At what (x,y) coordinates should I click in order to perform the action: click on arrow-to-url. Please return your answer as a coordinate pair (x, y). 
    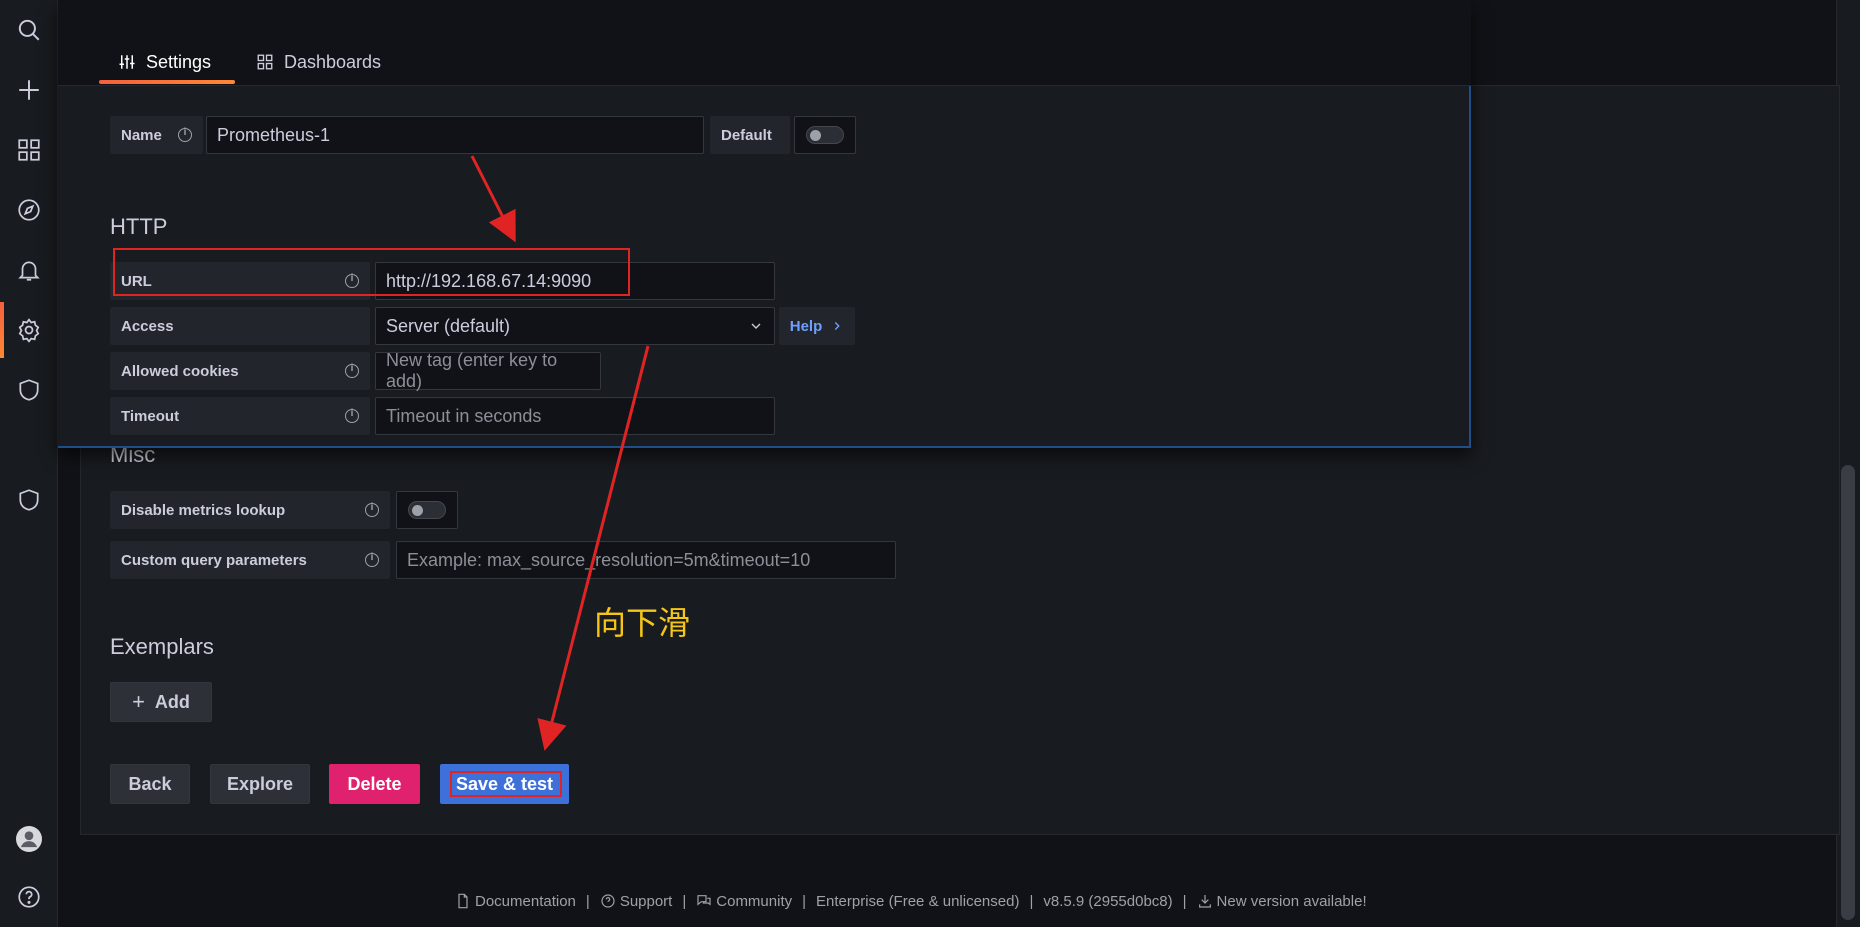
    Looking at the image, I should click on (493, 199).